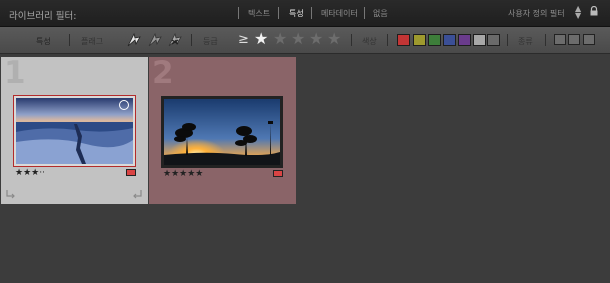 This screenshot has height=283, width=610. What do you see at coordinates (305, 13) in the screenshot?
I see `library-filter-bar: 라이브러리 필터: 텍스트 특성 메타데이터 없음 사용자 정의 필터 ▲ ▼` at bounding box center [305, 13].